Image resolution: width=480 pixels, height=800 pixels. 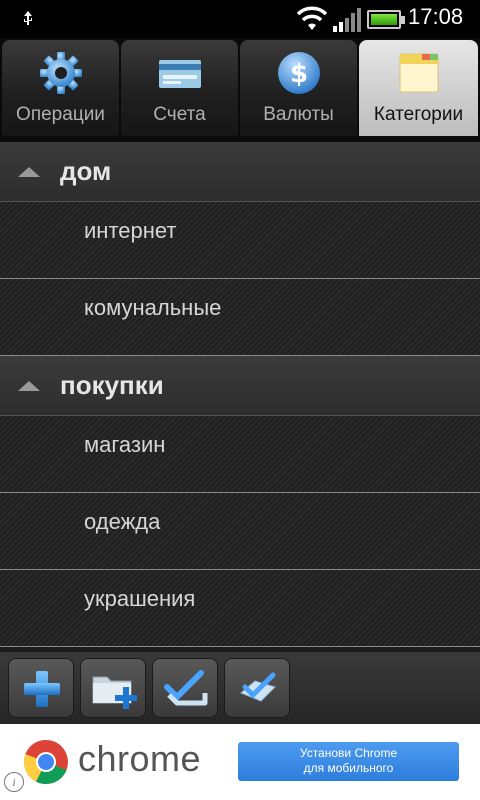 What do you see at coordinates (240, 317) in the screenshot?
I see `list-item: комунальные` at bounding box center [240, 317].